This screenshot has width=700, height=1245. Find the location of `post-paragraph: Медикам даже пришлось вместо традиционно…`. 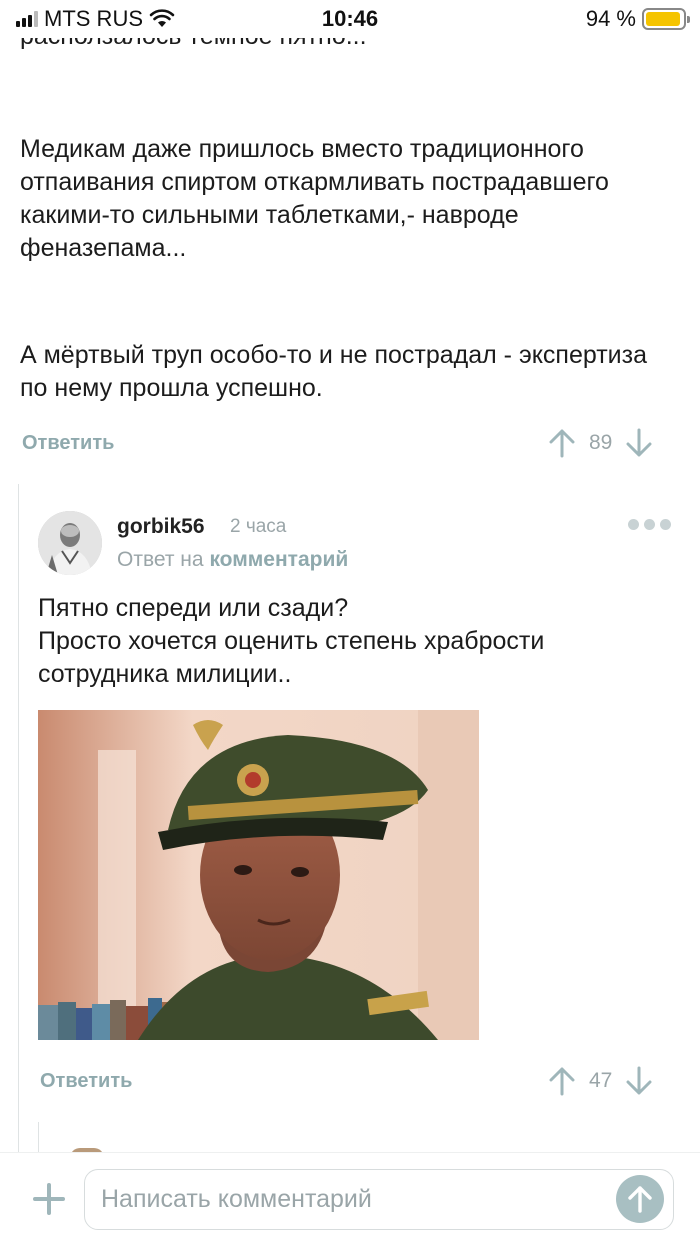

post-paragraph: Медикам даже пришлось вместо традиционно… is located at coordinates (314, 198).